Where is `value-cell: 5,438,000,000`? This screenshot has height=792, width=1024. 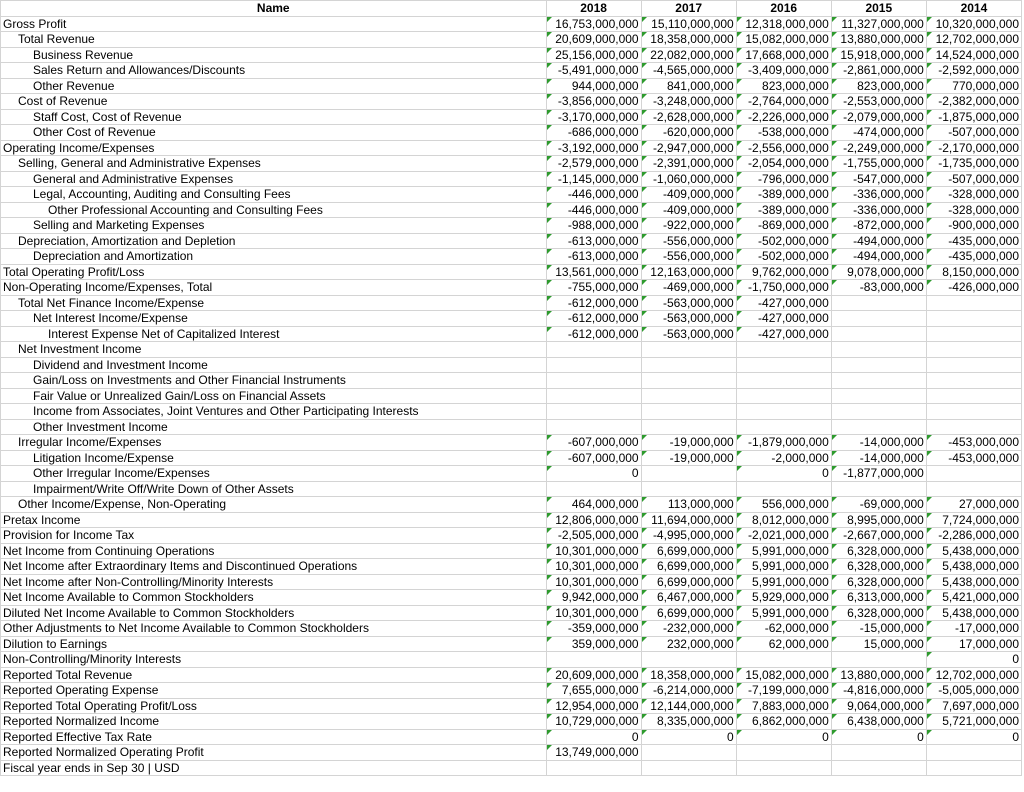 value-cell: 5,438,000,000 is located at coordinates (974, 581).